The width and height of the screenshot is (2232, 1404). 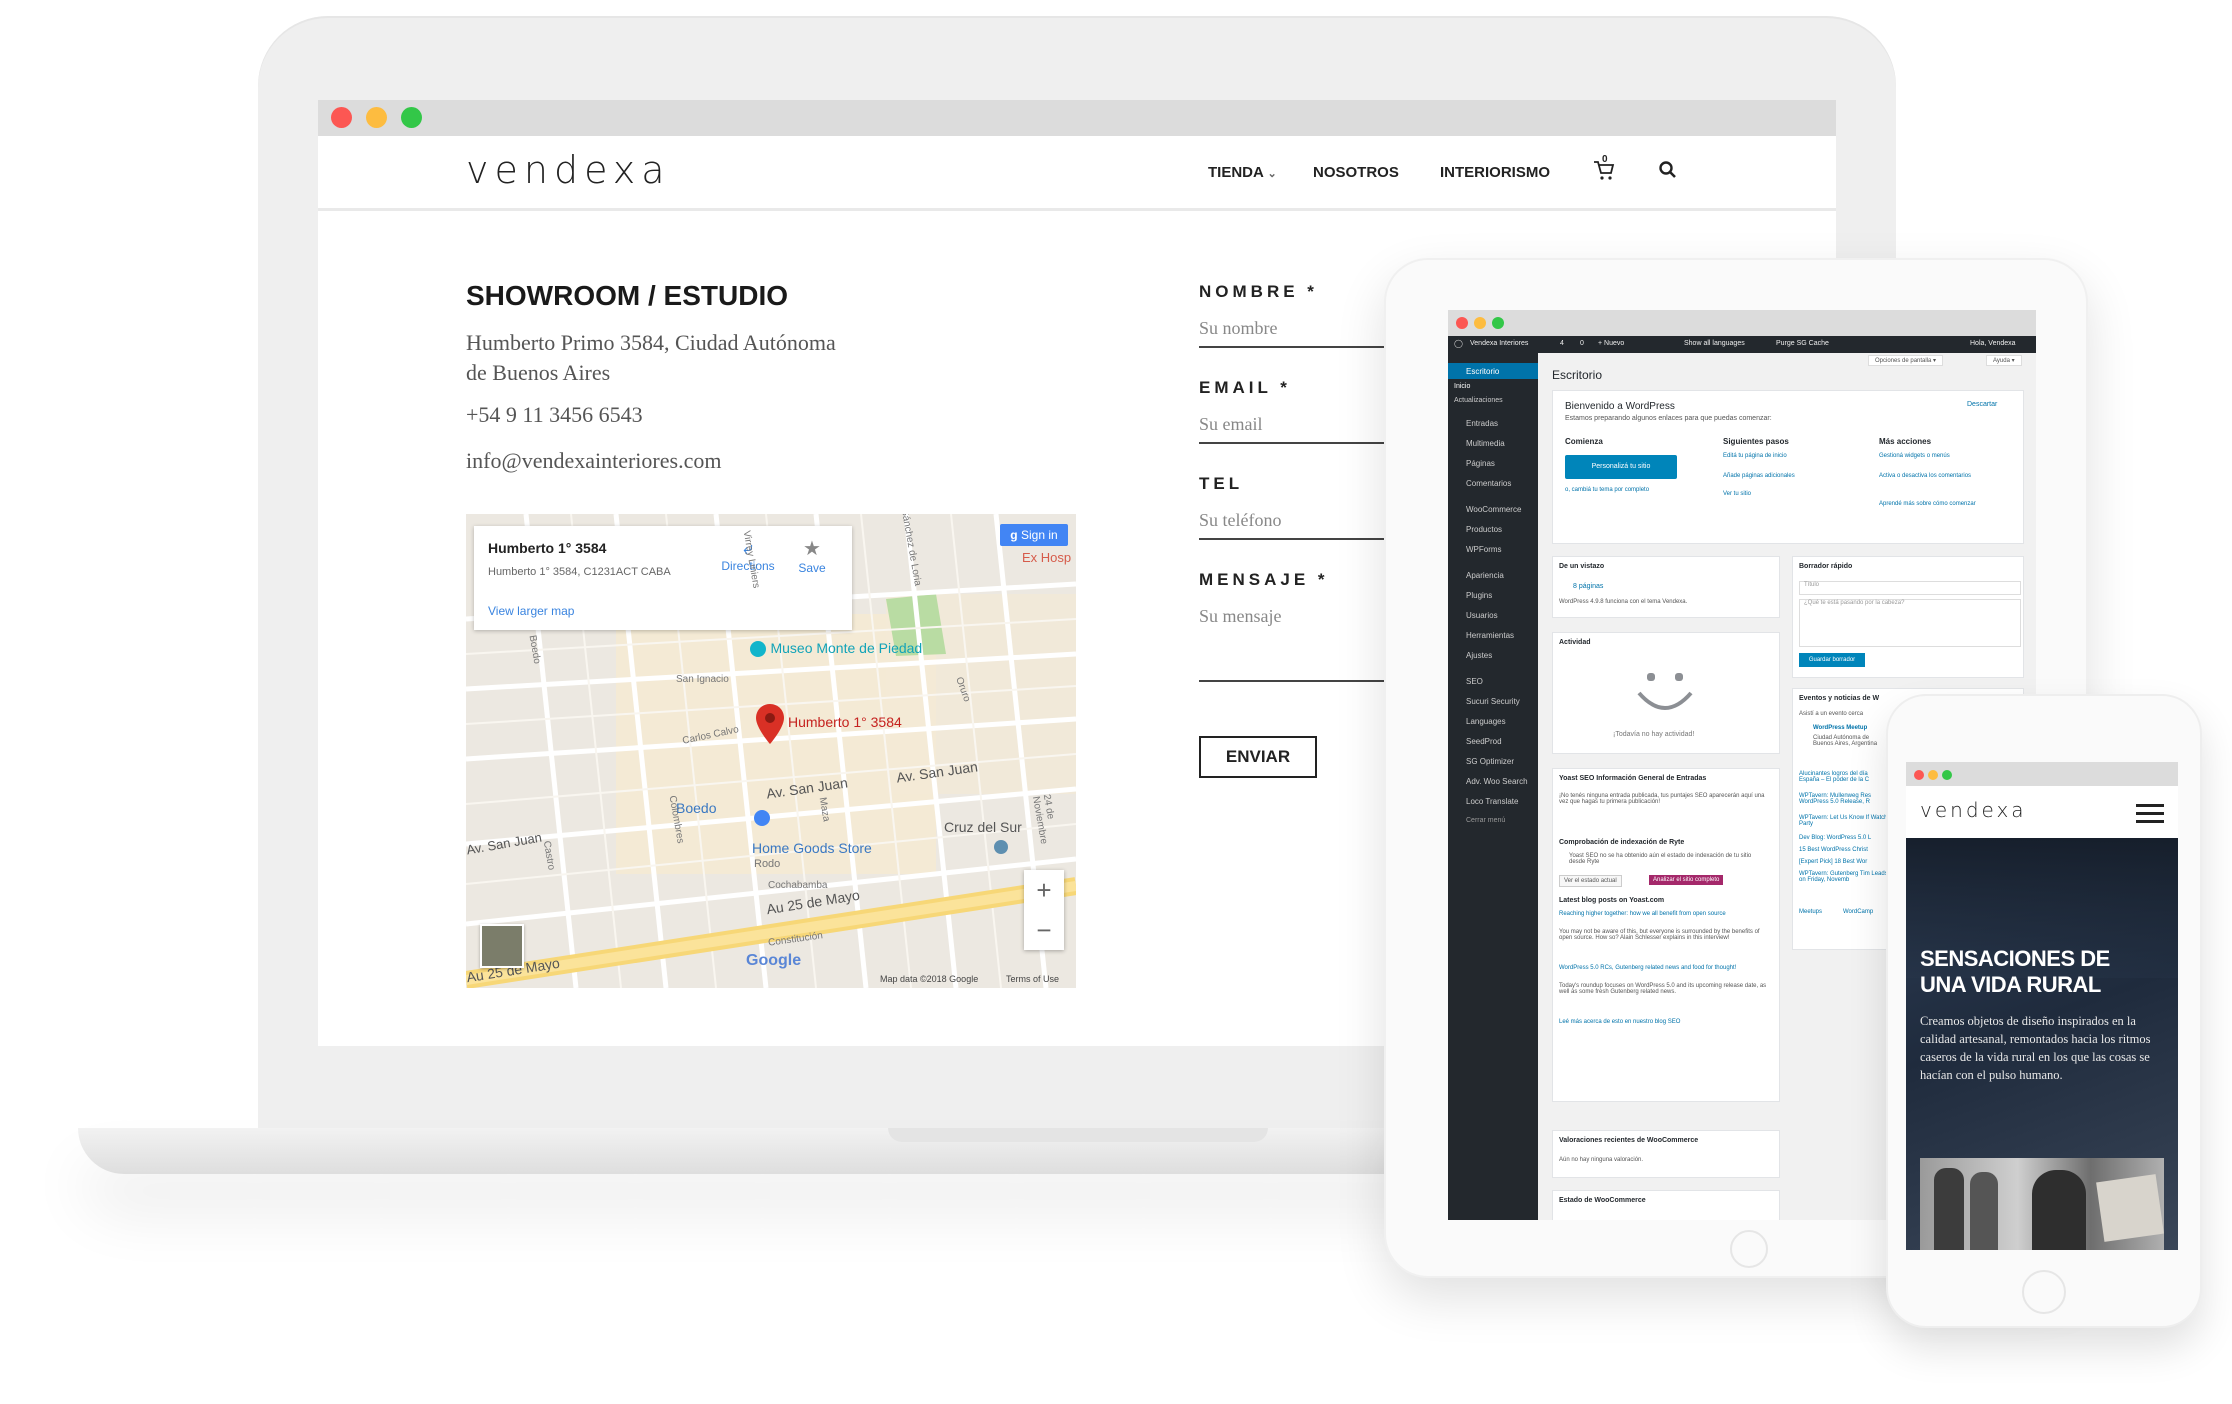 I want to click on change-theme-link: o, cambiá tu tema por completo, so click(x=1607, y=490).